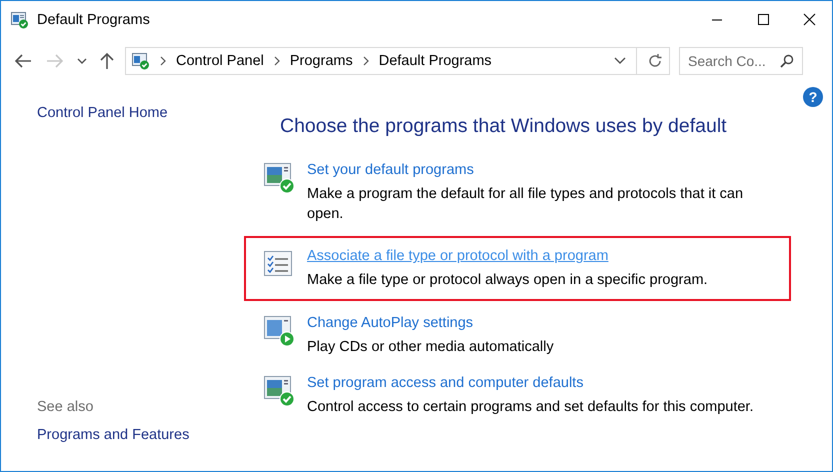  What do you see at coordinates (321, 61) in the screenshot?
I see `breadcrumb-item: Programs` at bounding box center [321, 61].